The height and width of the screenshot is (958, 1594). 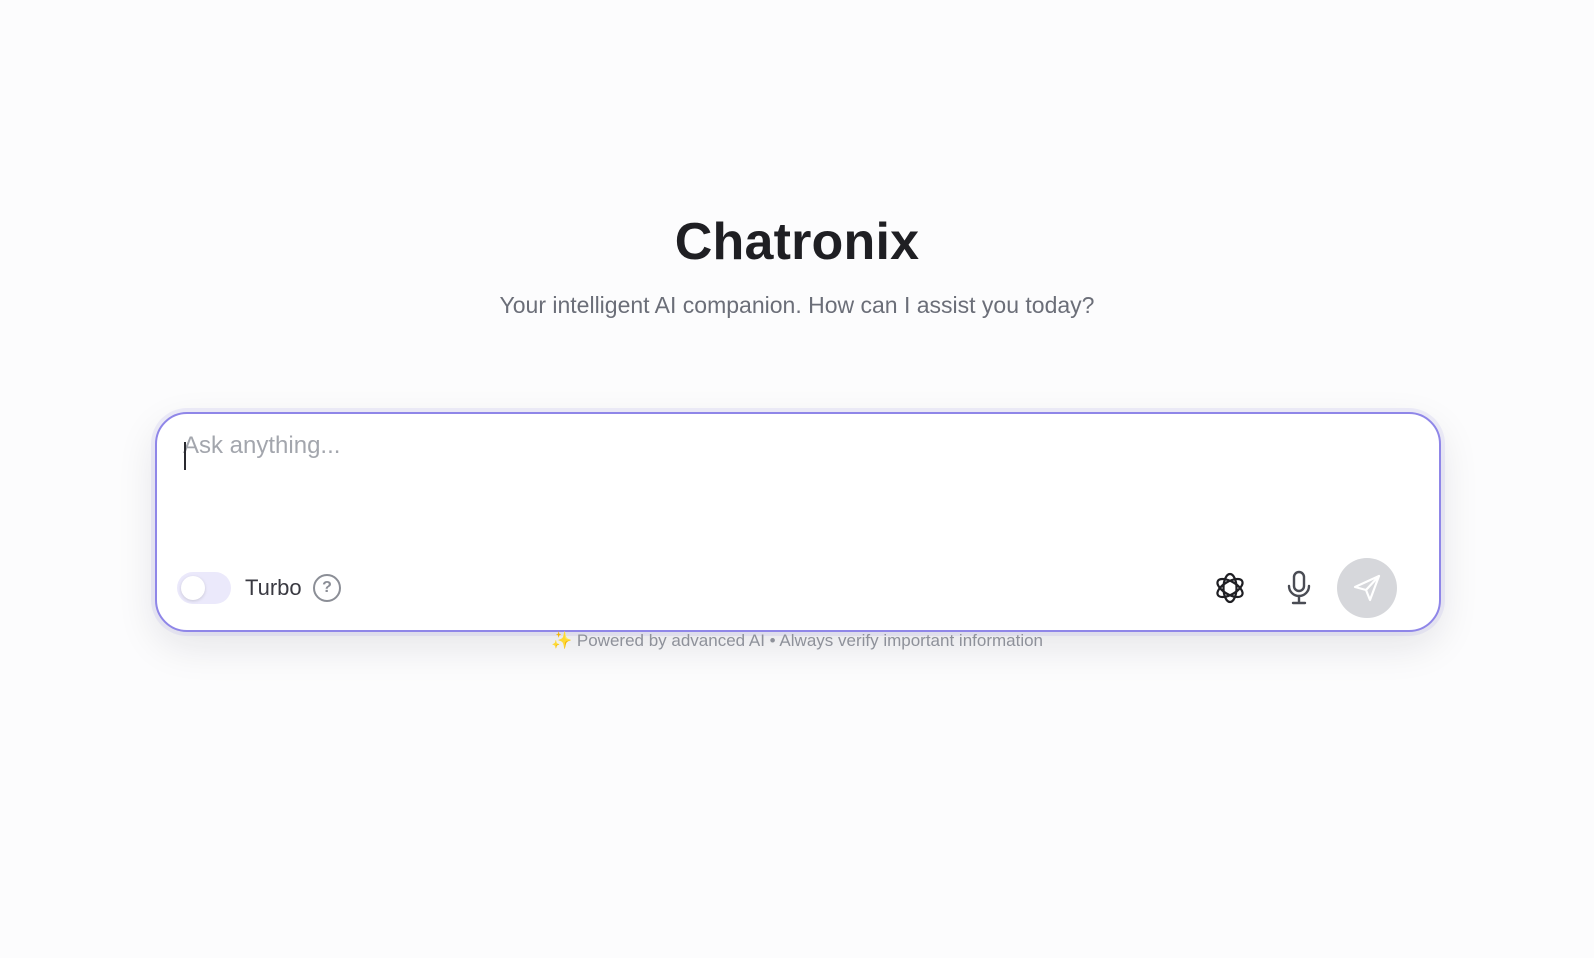 I want to click on prompt-input, so click(x=798, y=482).